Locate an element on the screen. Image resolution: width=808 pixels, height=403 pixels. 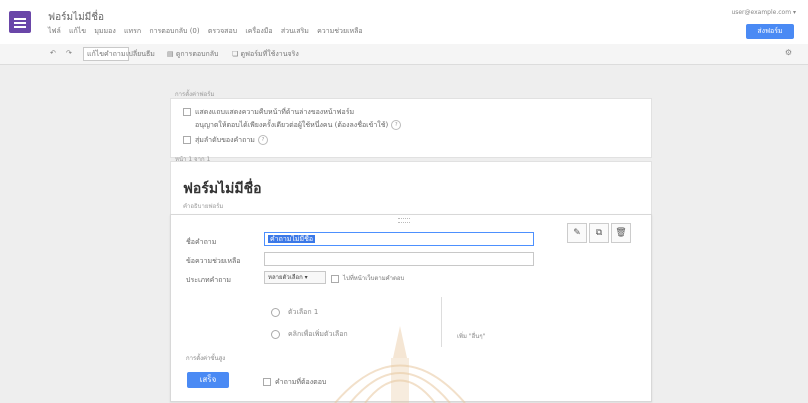
form-title: ฟอร์มไม่มีชื่อ is located at coordinates (222, 189).